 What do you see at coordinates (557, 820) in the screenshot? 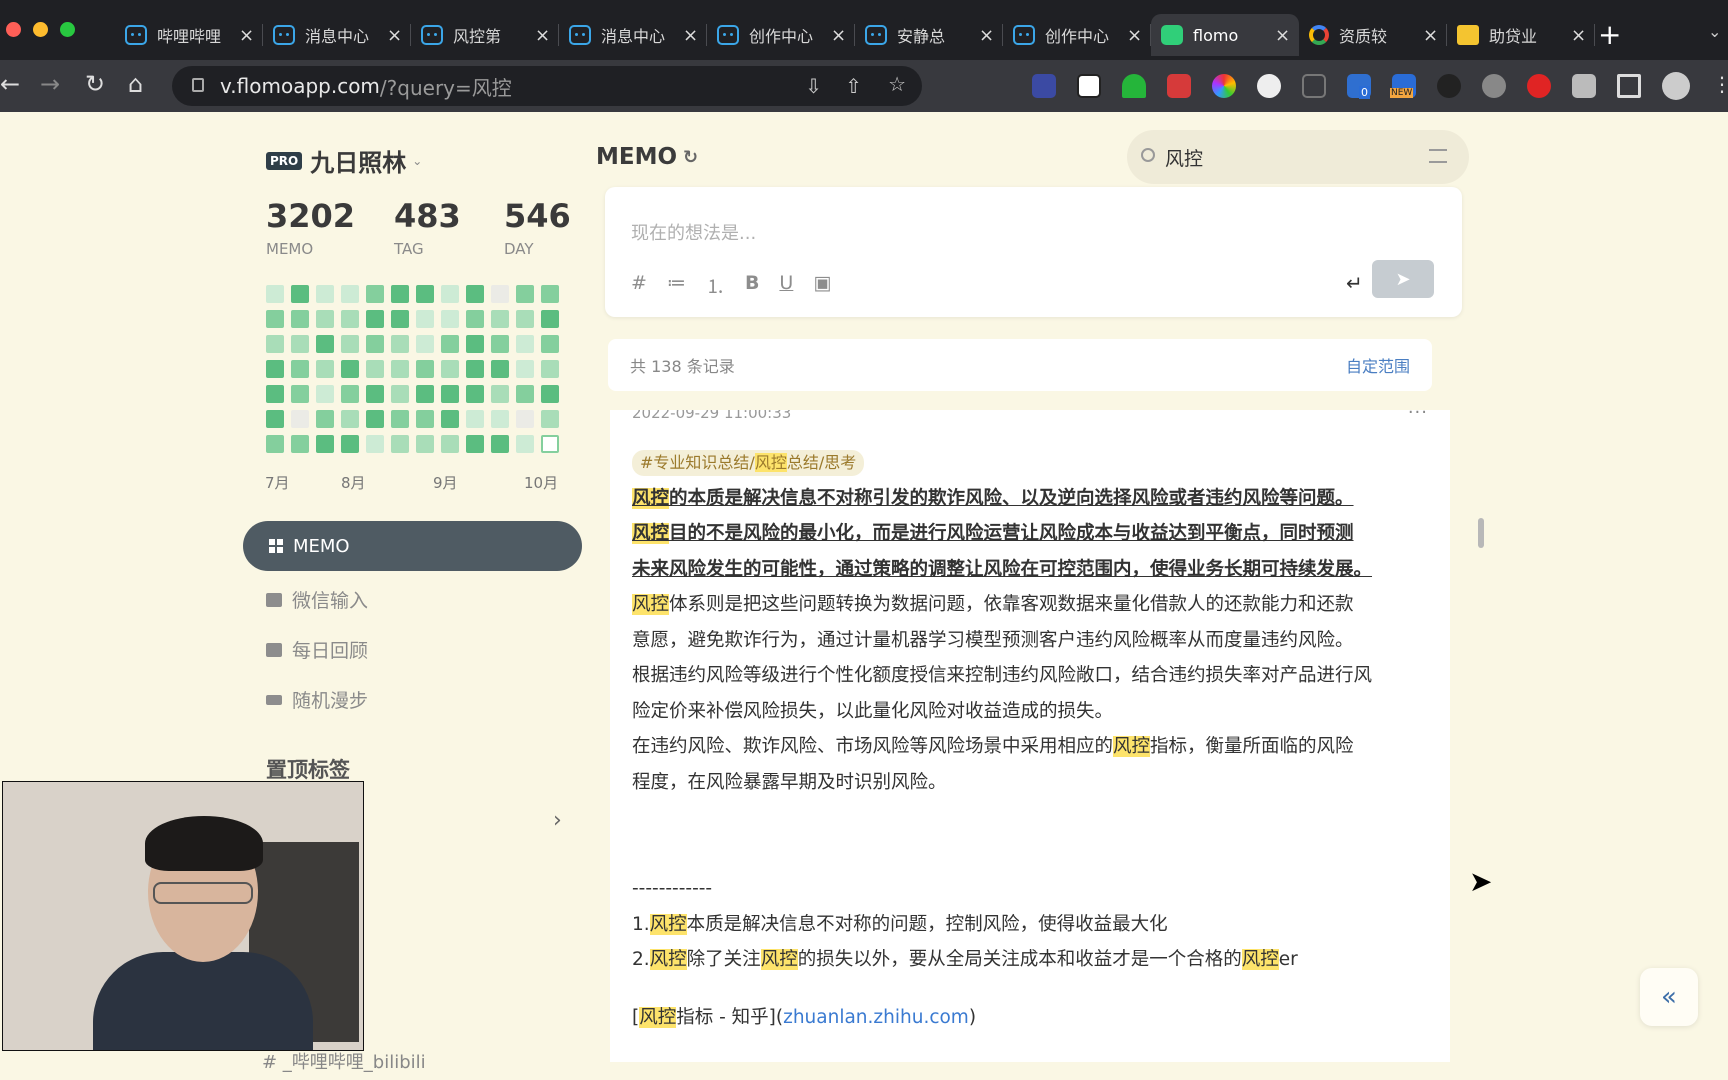
I see `chevron-right-icon: ›` at bounding box center [557, 820].